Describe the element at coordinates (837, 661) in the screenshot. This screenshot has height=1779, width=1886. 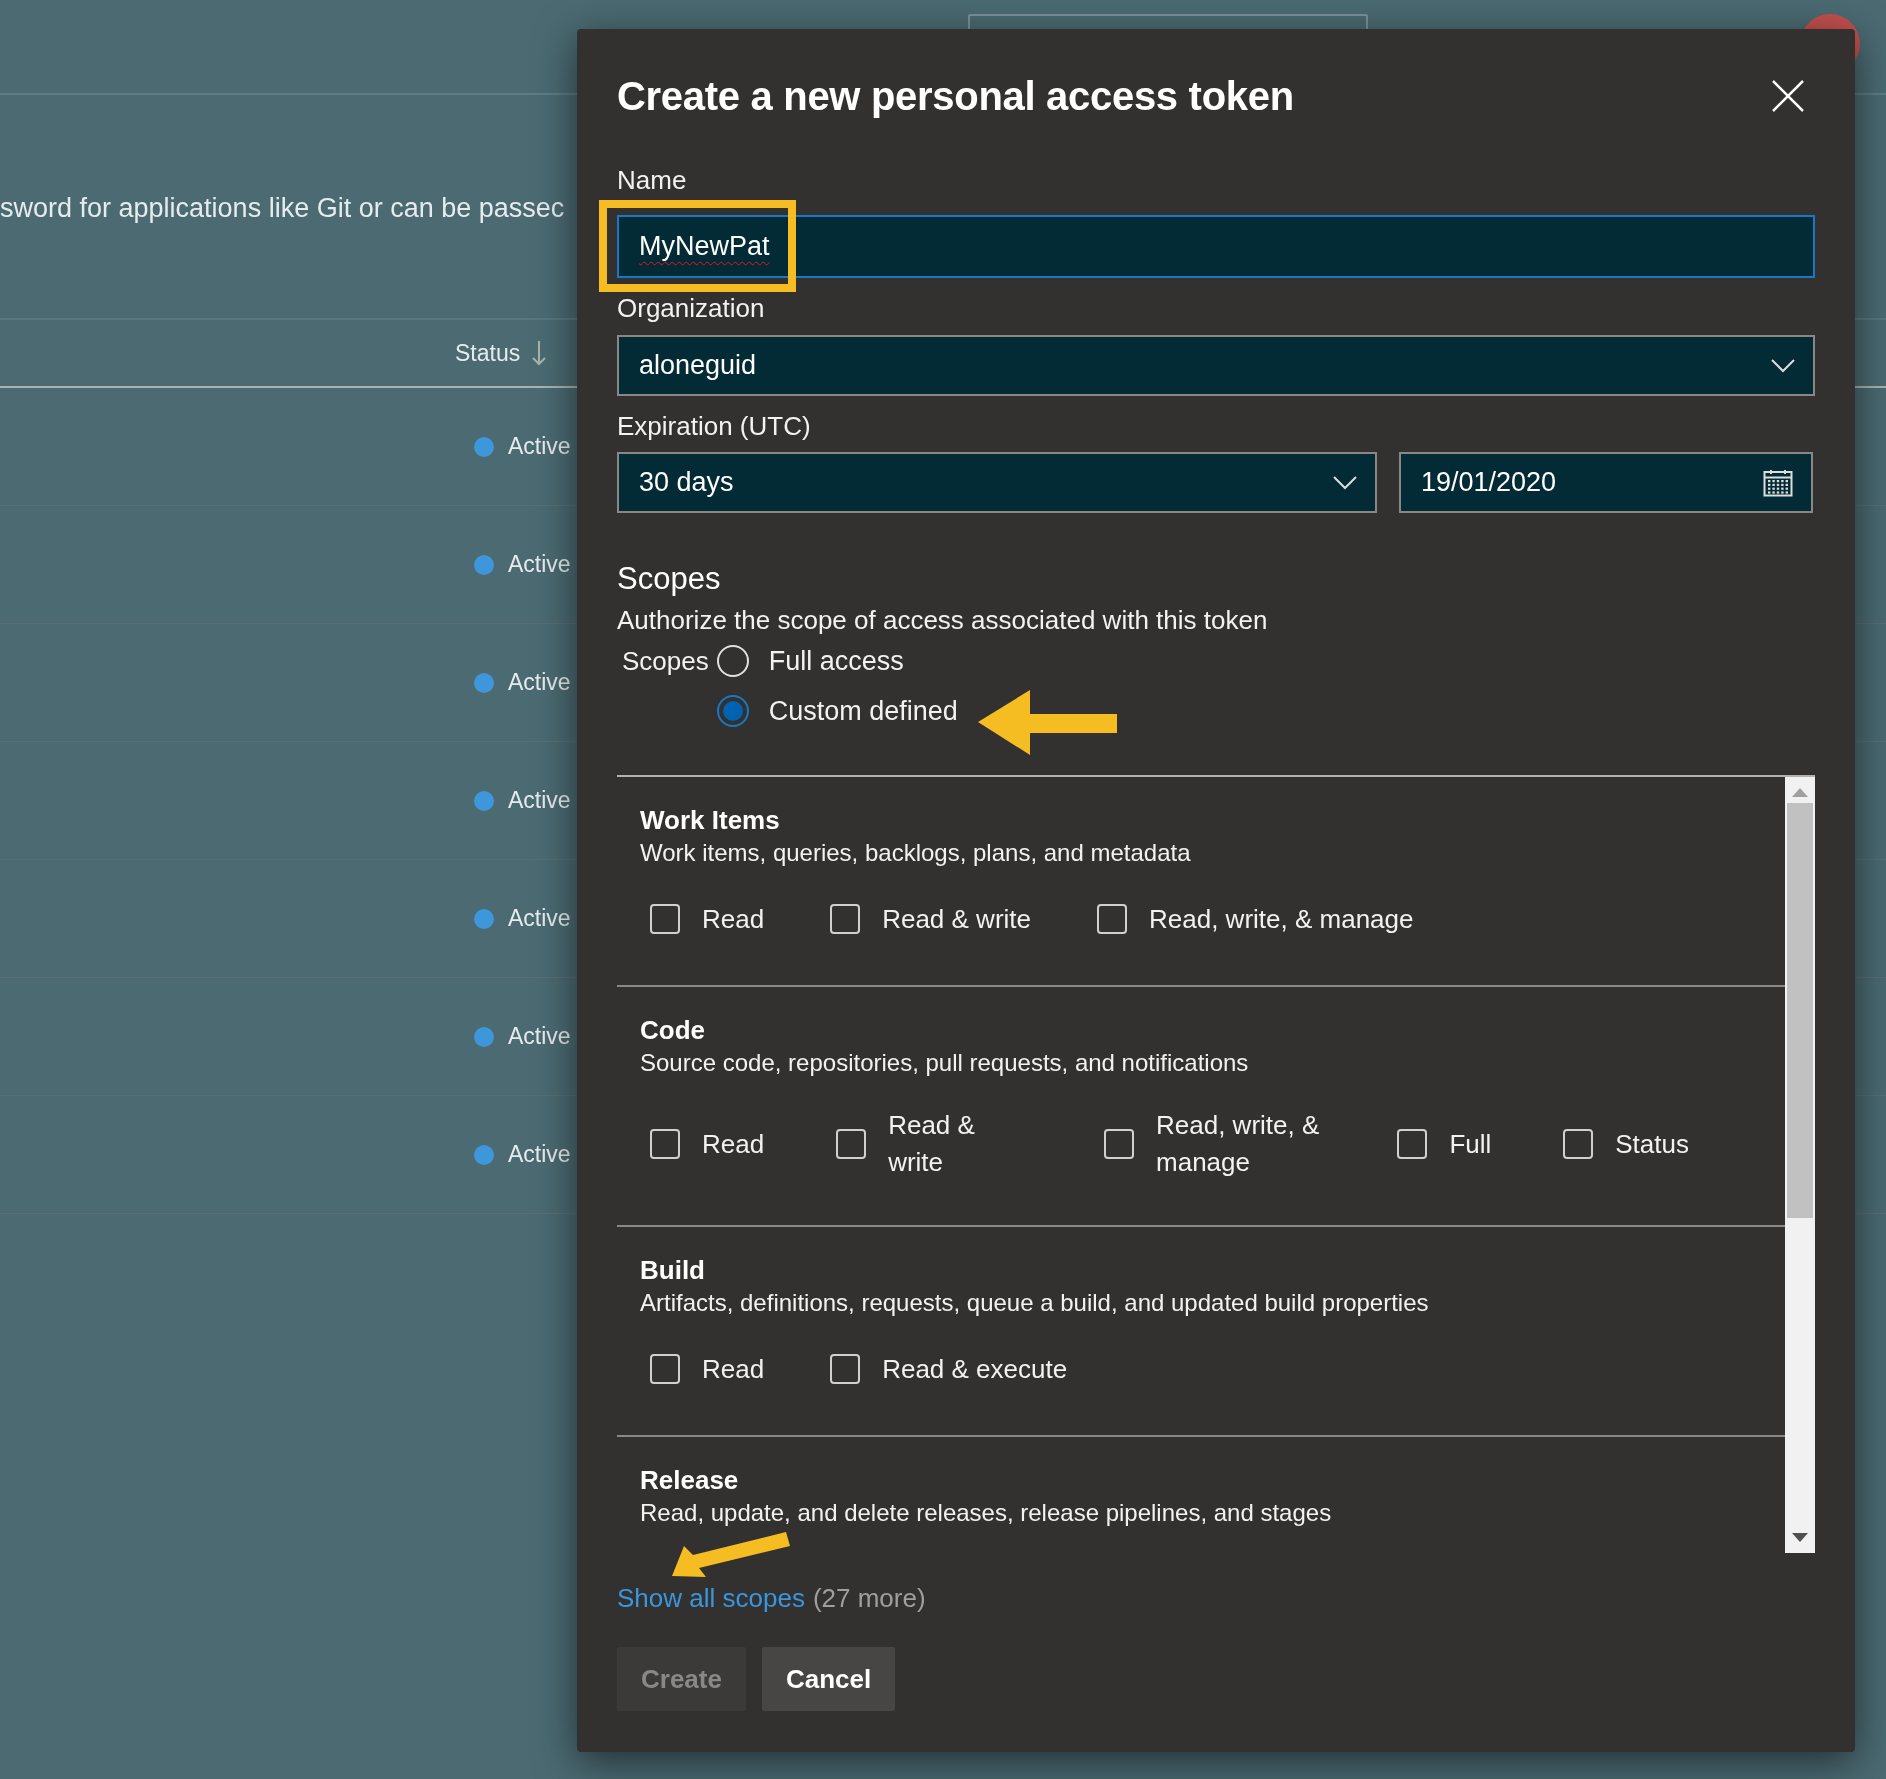
I see `radio-option: Full access` at that location.